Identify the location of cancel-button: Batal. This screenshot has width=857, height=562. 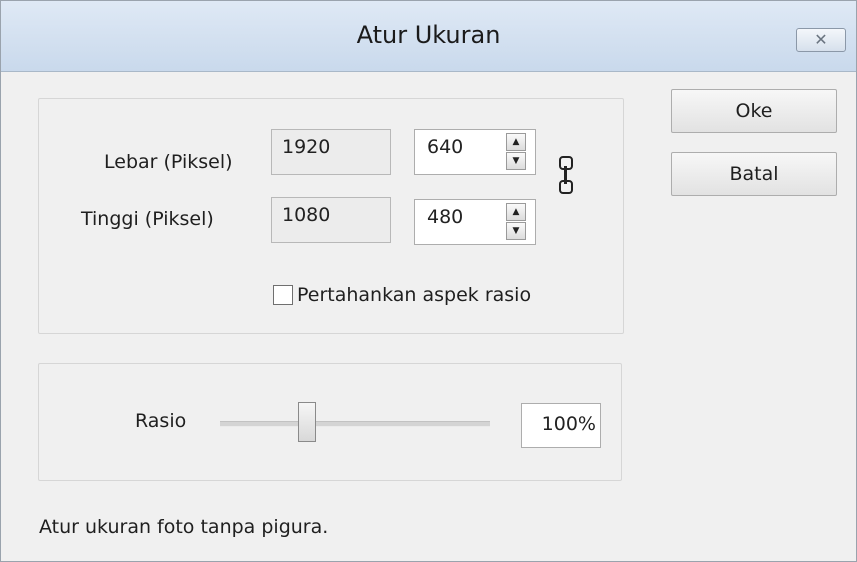
(754, 174).